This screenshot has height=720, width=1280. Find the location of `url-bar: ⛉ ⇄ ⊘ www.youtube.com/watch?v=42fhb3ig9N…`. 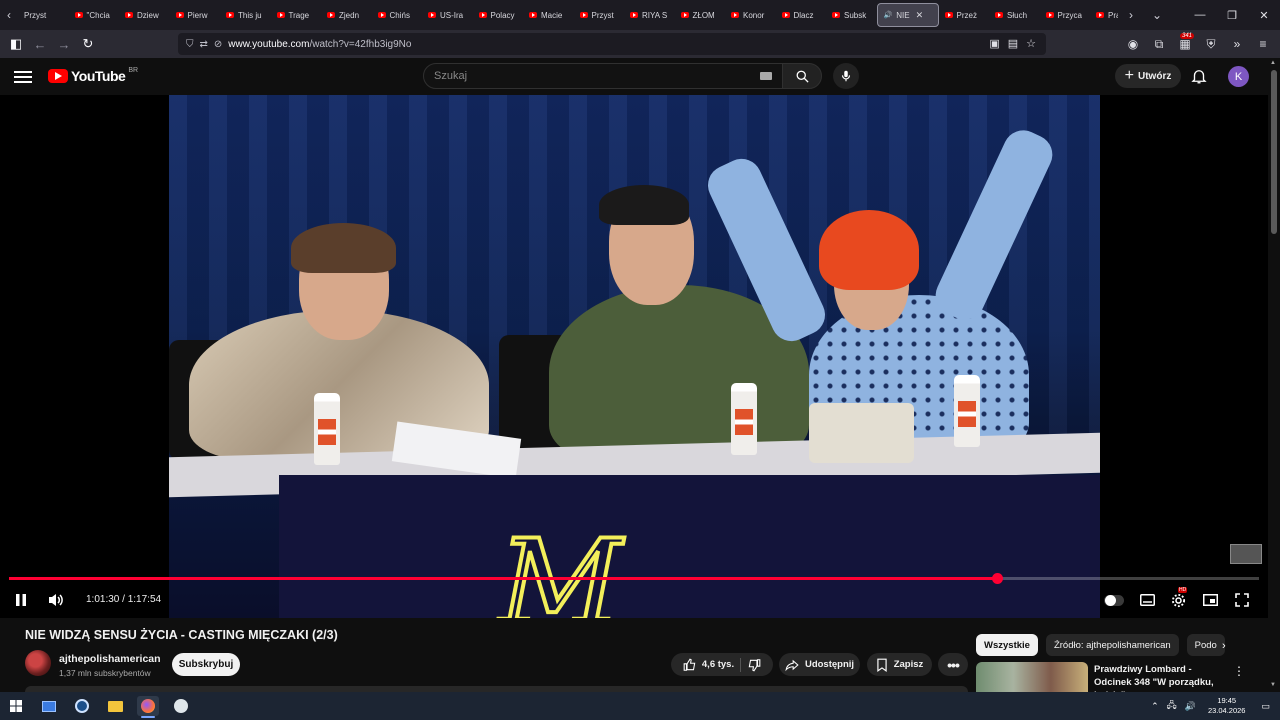

url-bar: ⛉ ⇄ ⊘ www.youtube.com/watch?v=42fhb3ig9N… is located at coordinates (612, 44).